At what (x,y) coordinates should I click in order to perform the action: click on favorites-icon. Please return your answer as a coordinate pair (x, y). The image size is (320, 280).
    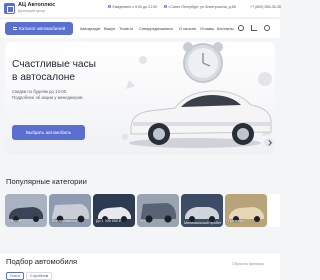
    Looking at the image, I should click on (241, 28).